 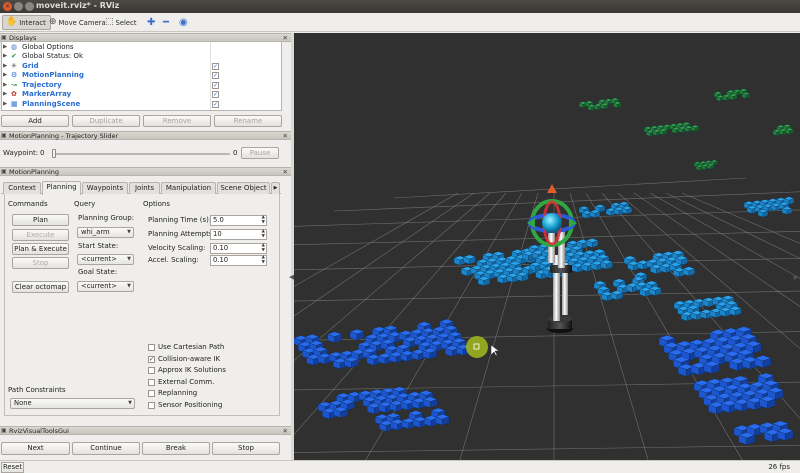 What do you see at coordinates (40, 220) in the screenshot?
I see `plan-button: Plan` at bounding box center [40, 220].